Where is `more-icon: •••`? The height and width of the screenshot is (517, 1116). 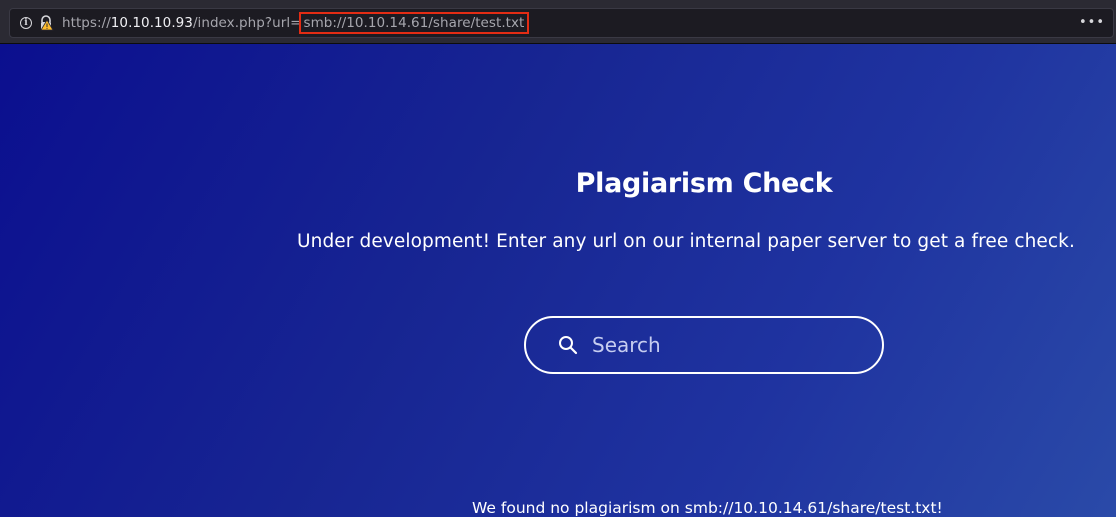 more-icon: ••• is located at coordinates (1092, 22).